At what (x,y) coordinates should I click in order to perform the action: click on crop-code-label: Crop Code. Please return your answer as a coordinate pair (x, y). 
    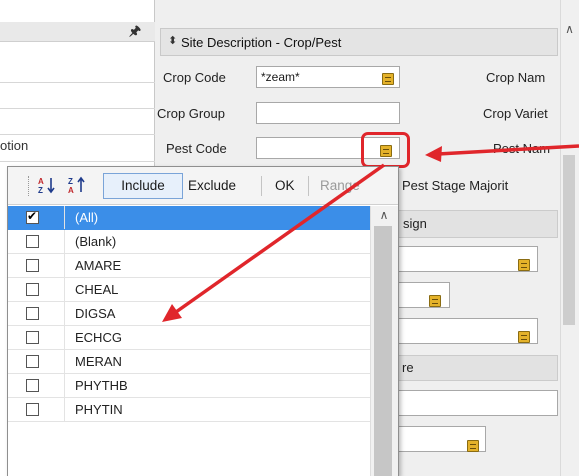
    Looking at the image, I should click on (194, 77).